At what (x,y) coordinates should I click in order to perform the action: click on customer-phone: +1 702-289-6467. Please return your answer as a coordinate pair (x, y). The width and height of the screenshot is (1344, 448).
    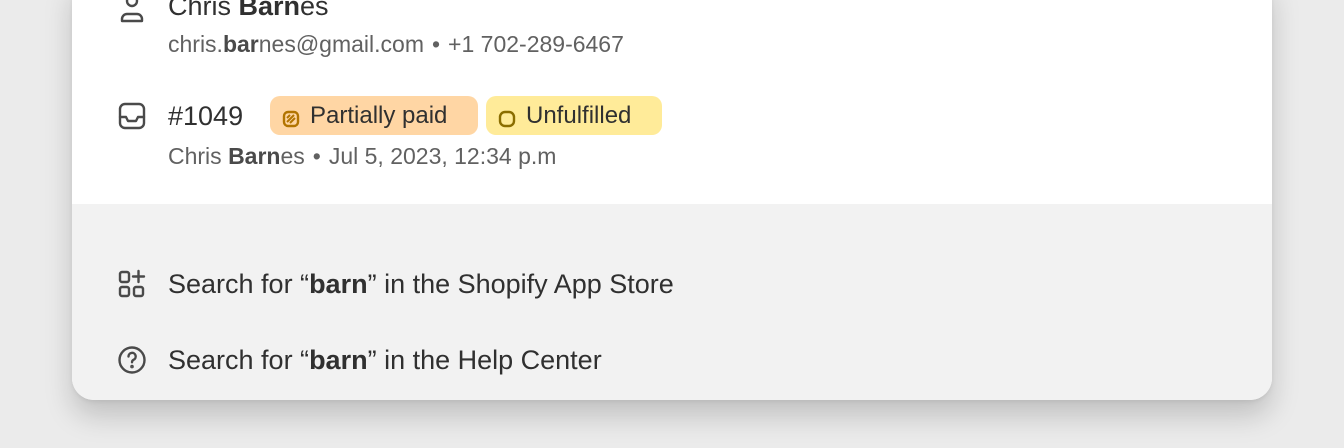
    Looking at the image, I should click on (536, 44).